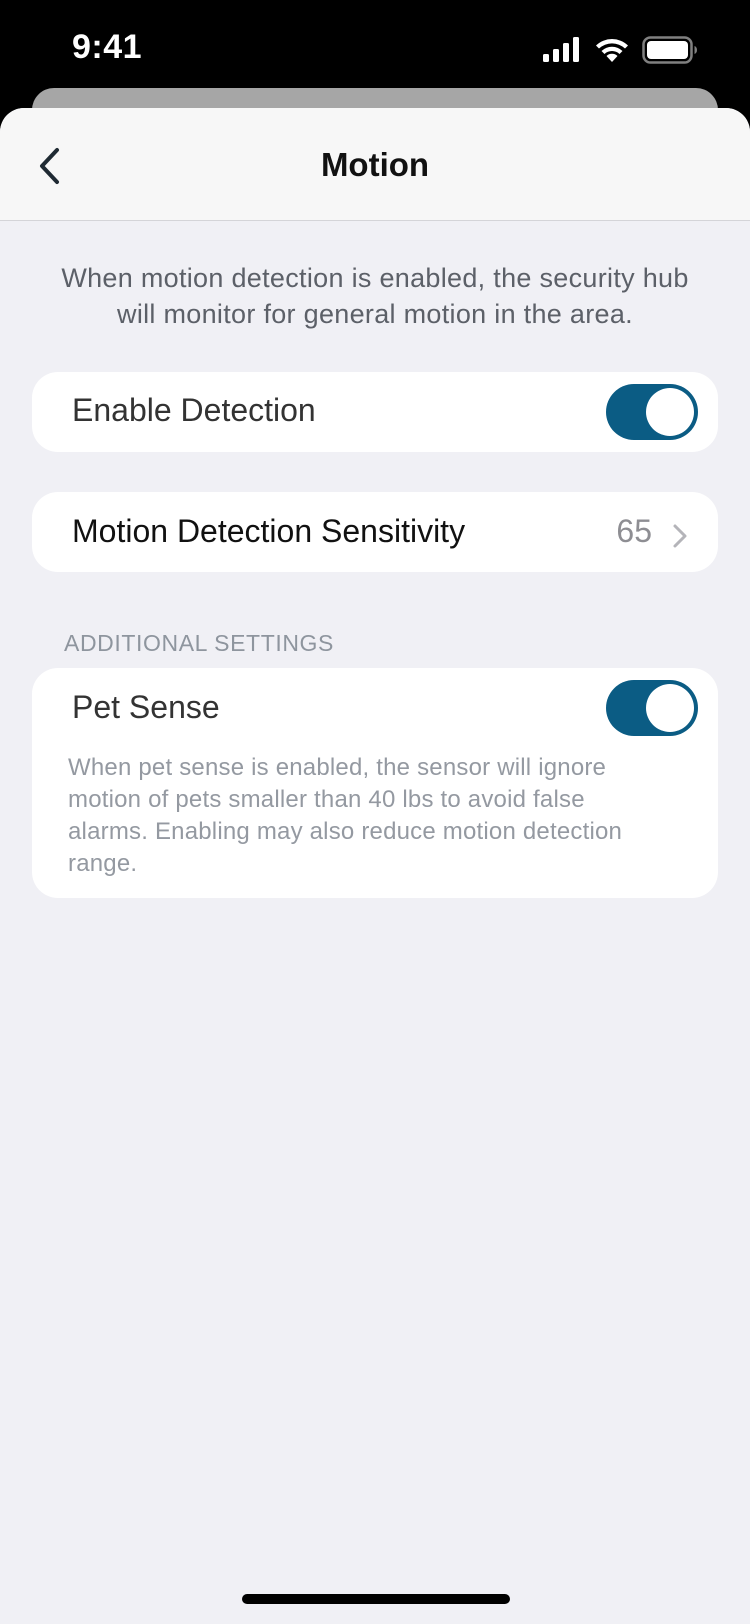 Image resolution: width=750 pixels, height=1624 pixels. I want to click on enable-detection-row: Enable Detection, so click(375, 412).